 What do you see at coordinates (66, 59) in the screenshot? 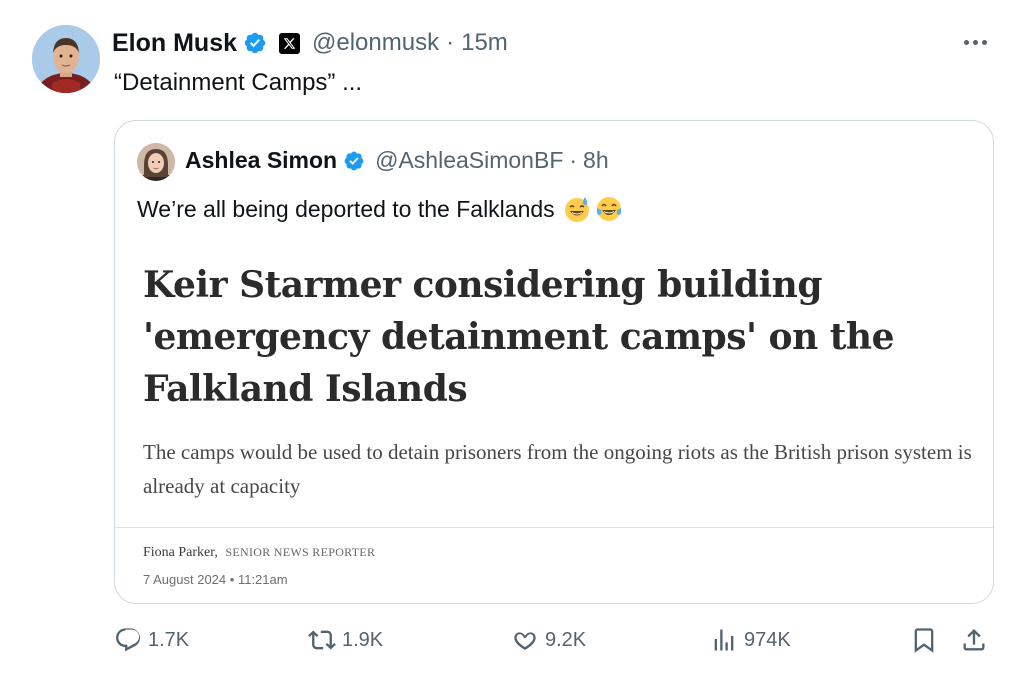
I see `author-avatar` at bounding box center [66, 59].